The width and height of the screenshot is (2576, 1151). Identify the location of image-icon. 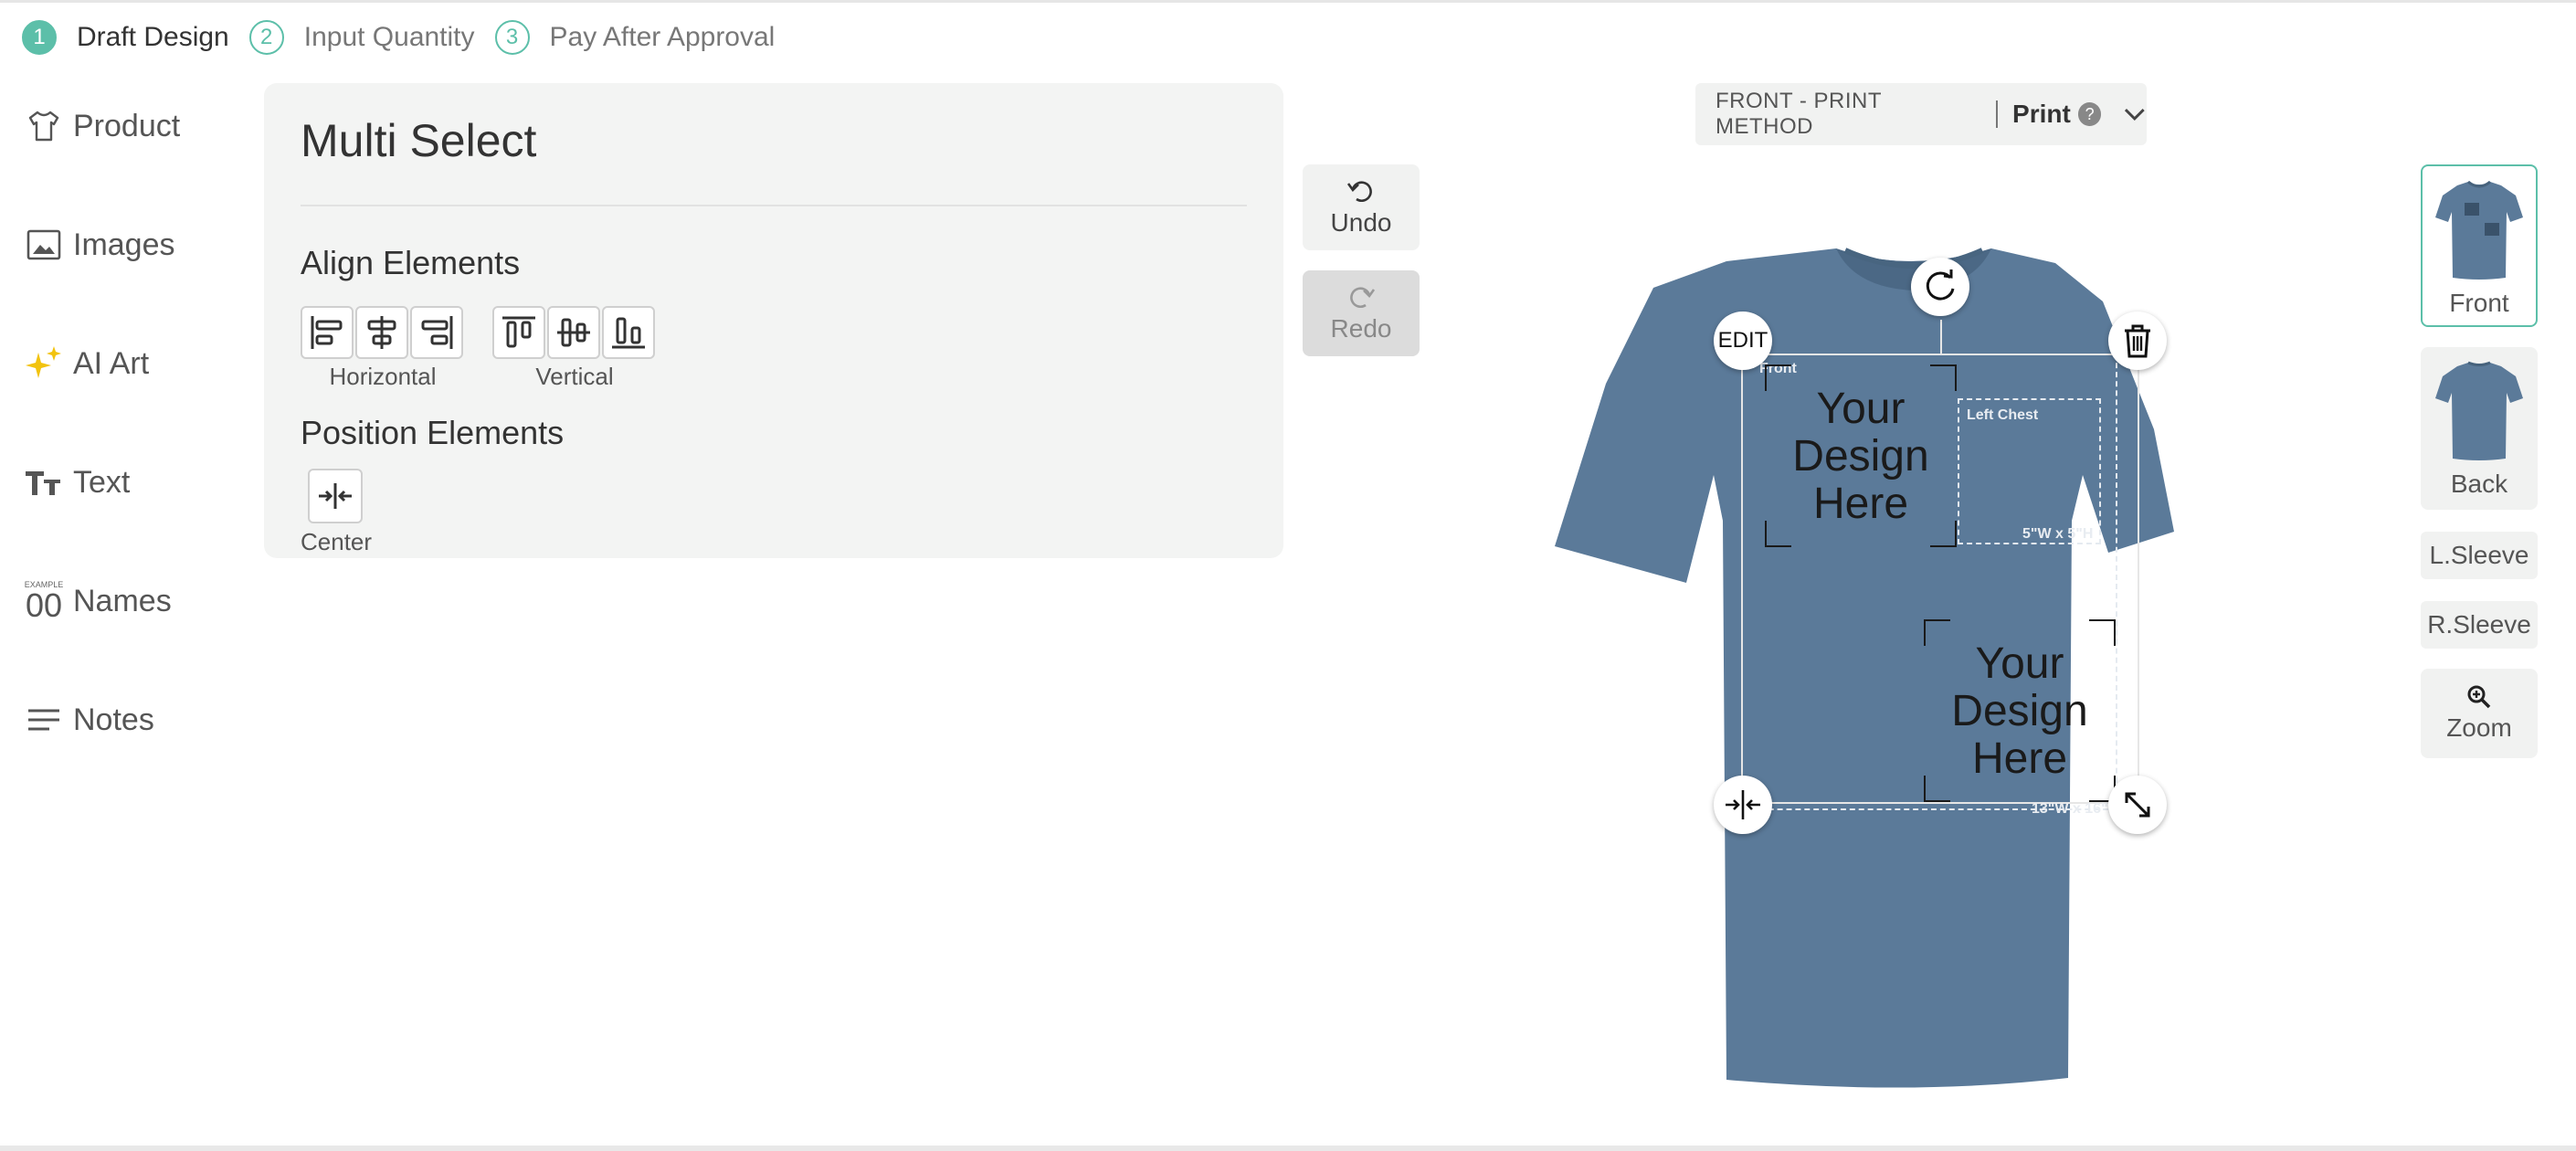
(44, 245).